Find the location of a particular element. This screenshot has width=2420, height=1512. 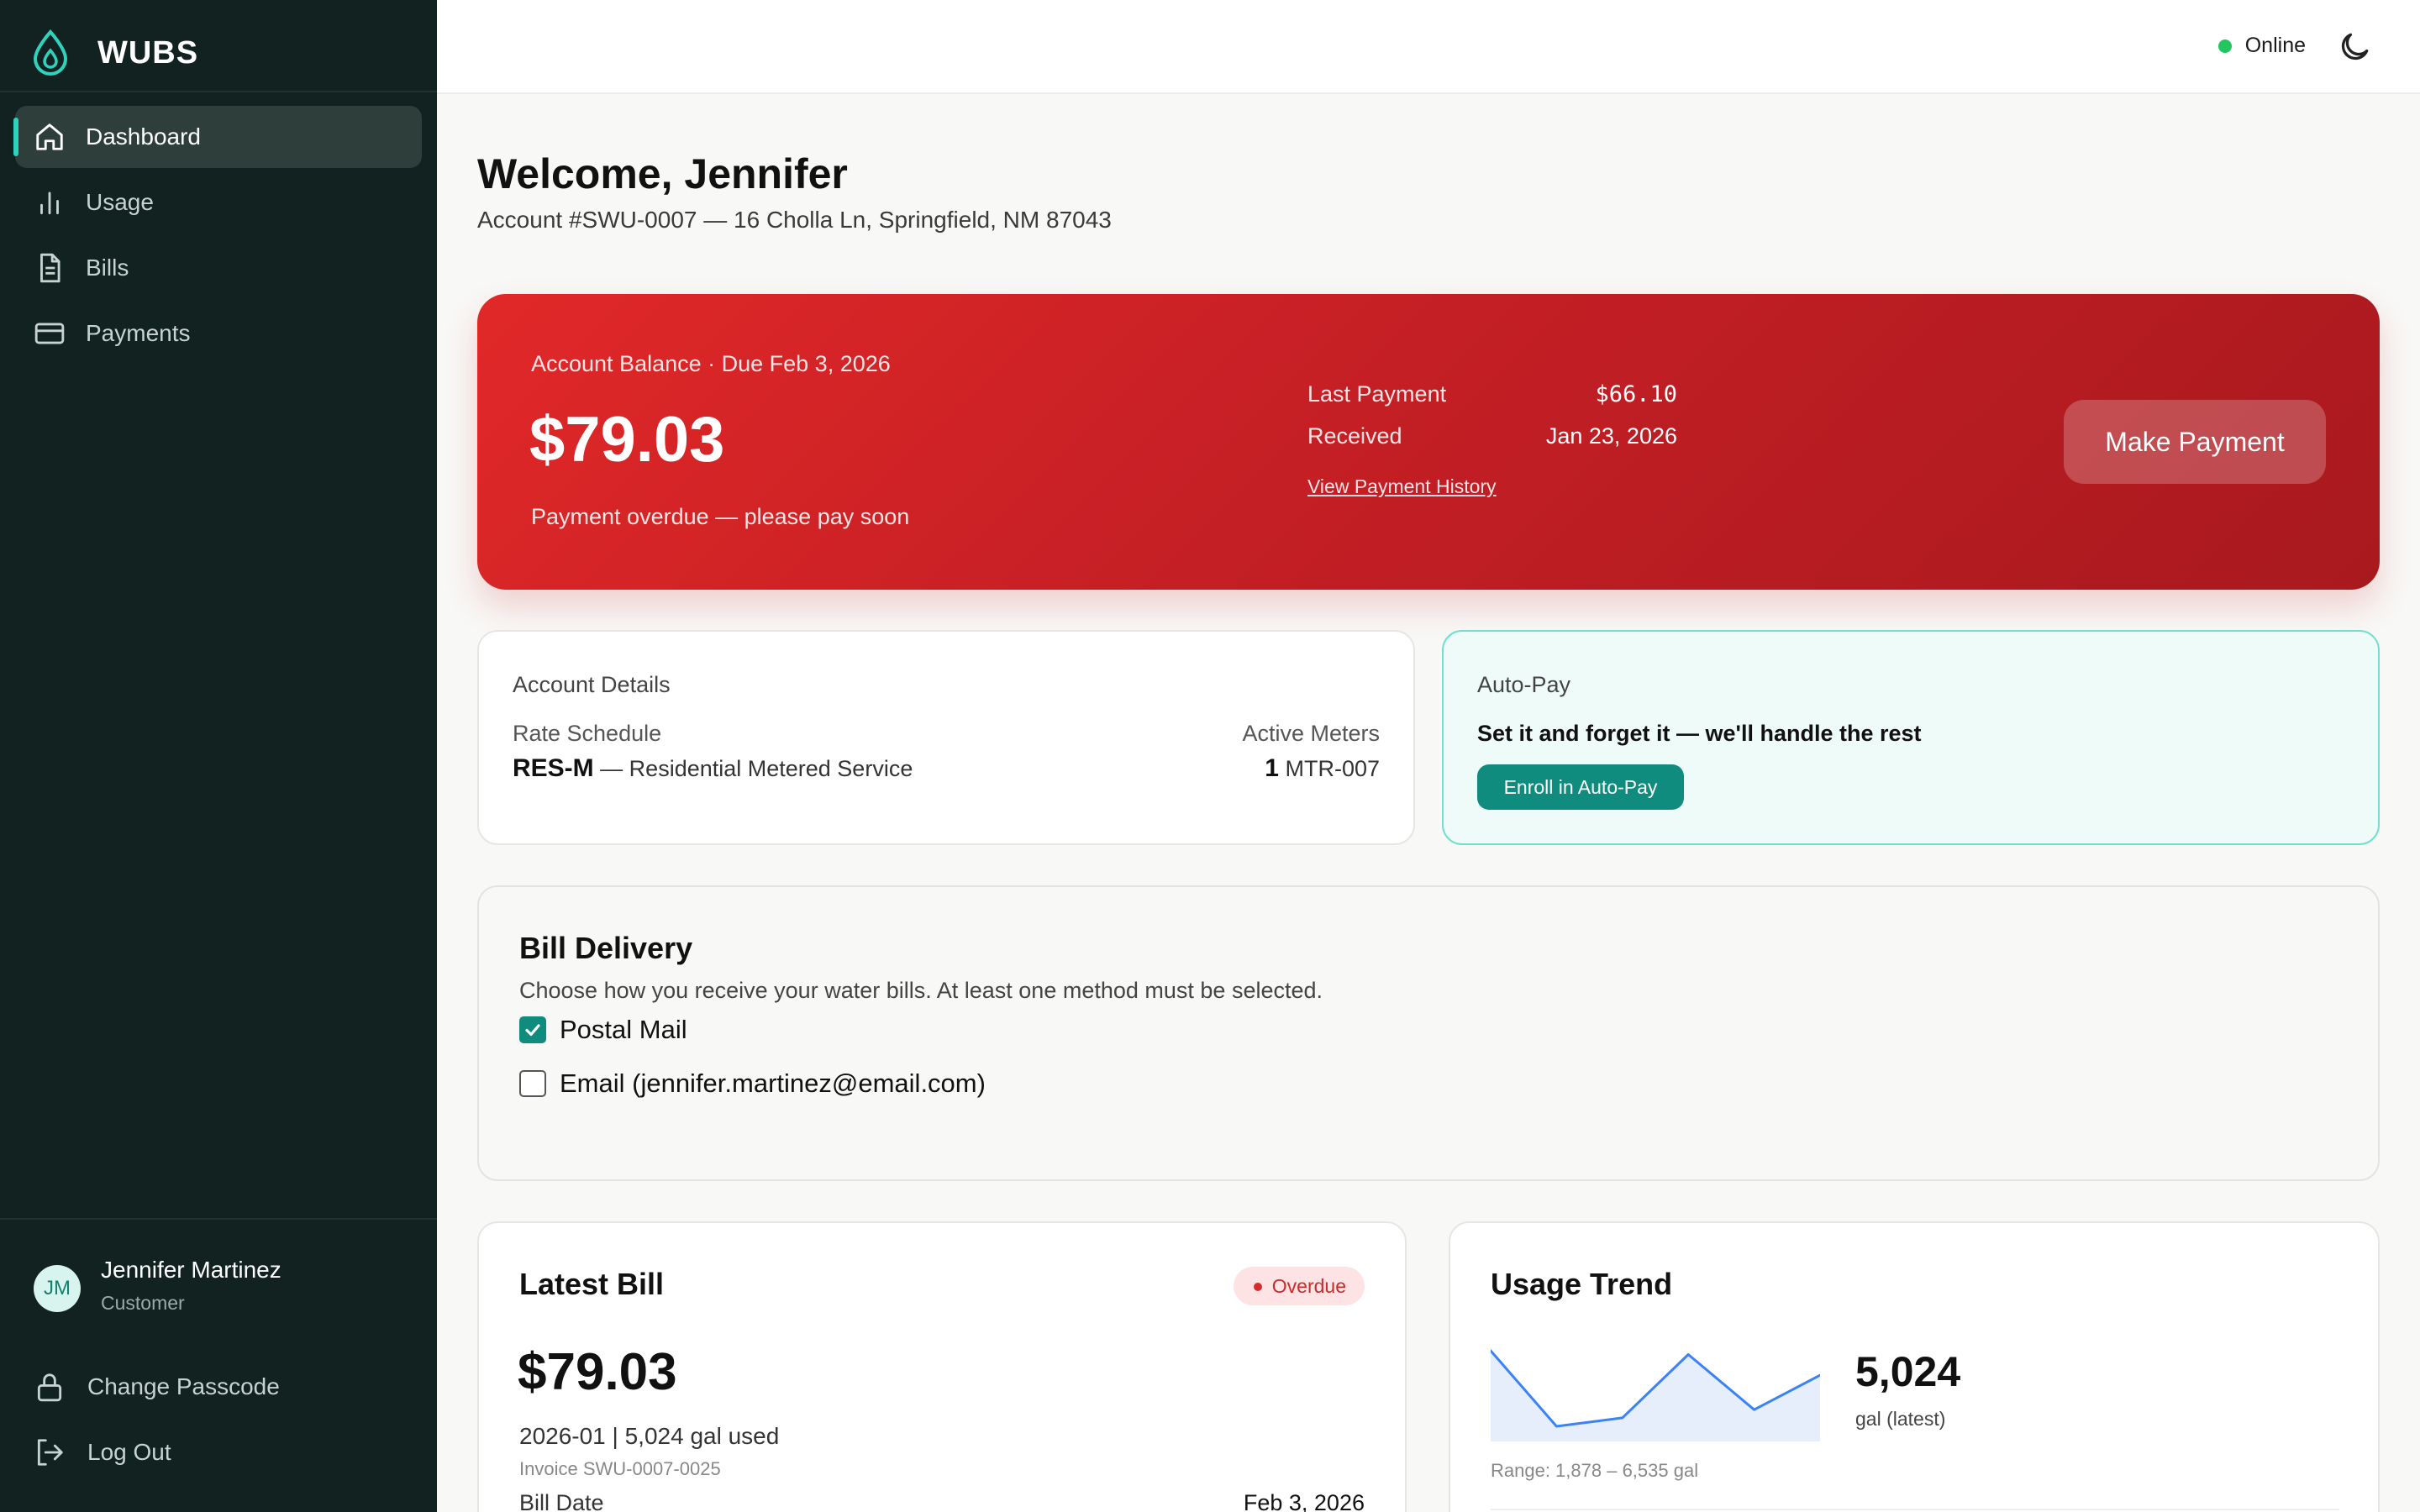

status-dot is located at coordinates (2224, 46).